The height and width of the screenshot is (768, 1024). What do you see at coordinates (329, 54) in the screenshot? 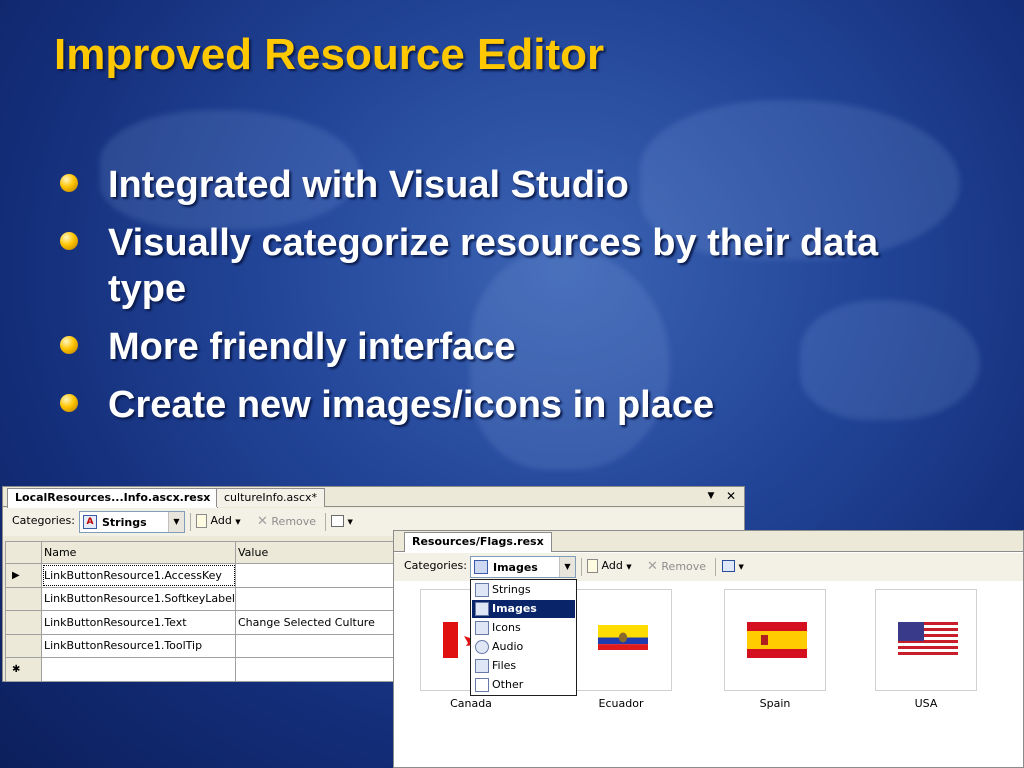
I see `slide-title: Improved Resource Editor` at bounding box center [329, 54].